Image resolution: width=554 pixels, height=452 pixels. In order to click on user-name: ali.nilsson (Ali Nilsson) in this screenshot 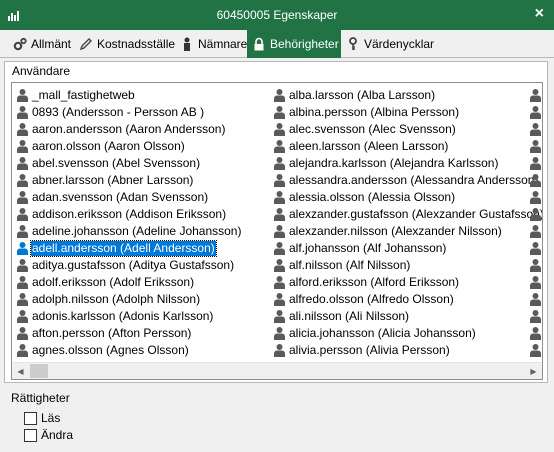, I will do `click(349, 316)`.